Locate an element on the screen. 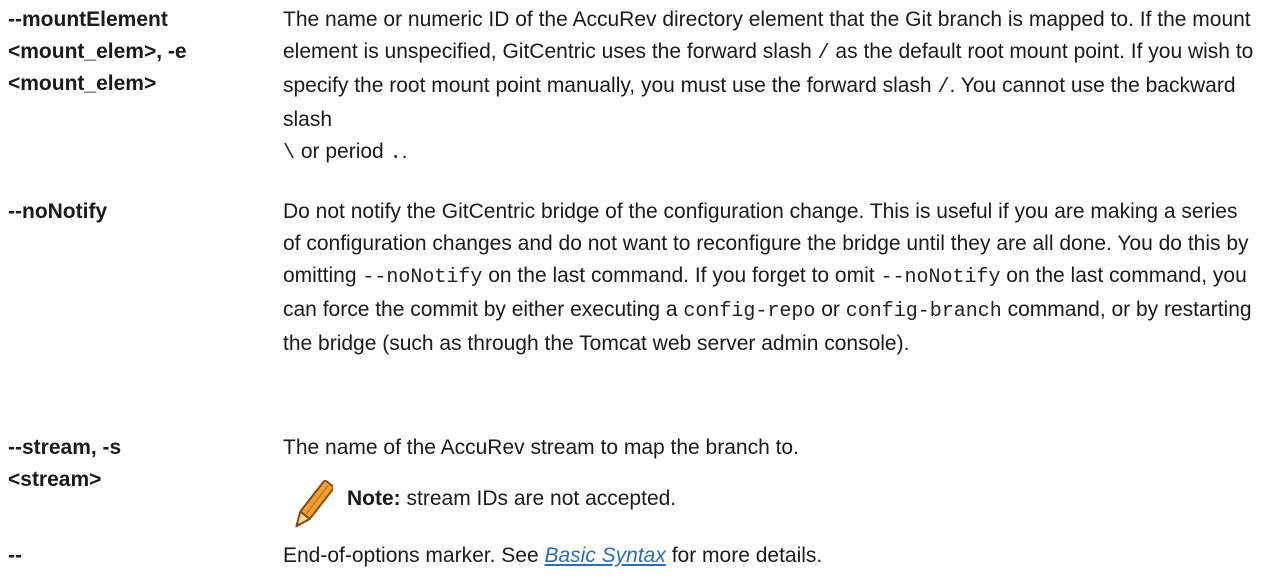 The image size is (1268, 586). inline-code: config-branch is located at coordinates (923, 311).